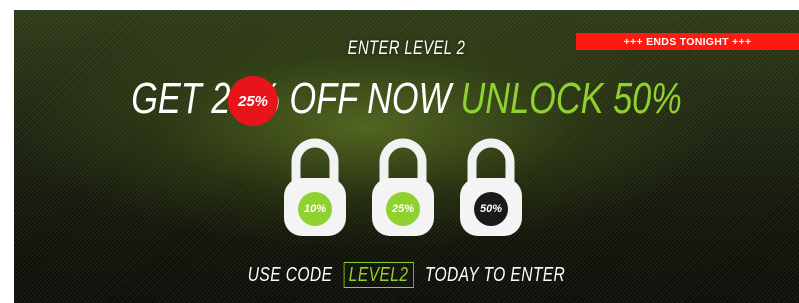  What do you see at coordinates (378, 275) in the screenshot?
I see `promo-code: LEVEL2` at bounding box center [378, 275].